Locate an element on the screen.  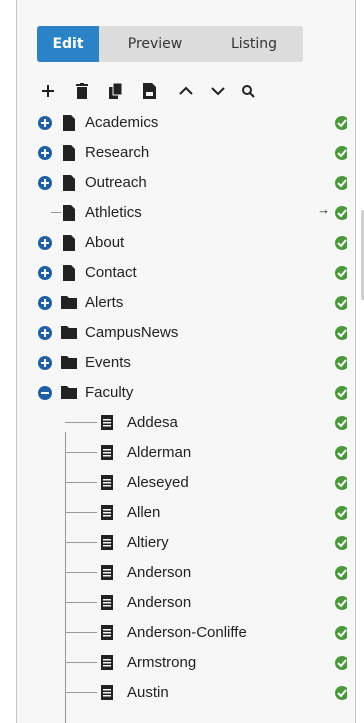
tree-item-research: Research is located at coordinates (182, 153).